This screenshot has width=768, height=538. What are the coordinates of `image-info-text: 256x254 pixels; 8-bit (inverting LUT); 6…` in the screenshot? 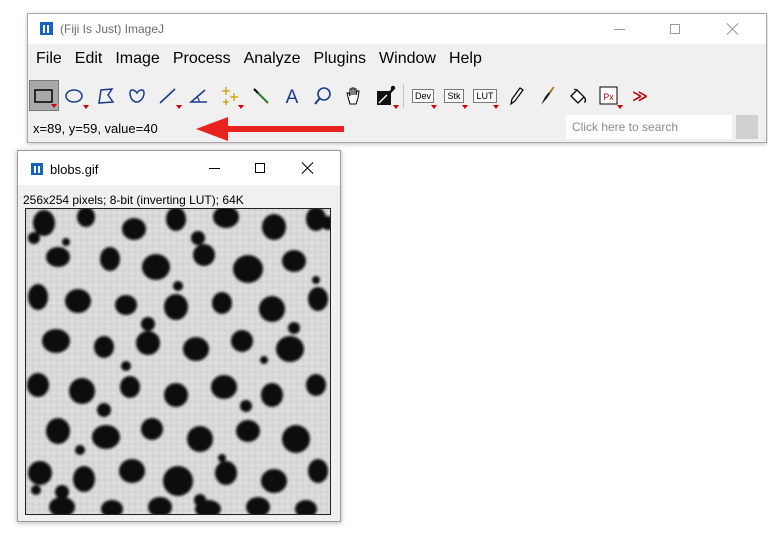 It's located at (133, 200).